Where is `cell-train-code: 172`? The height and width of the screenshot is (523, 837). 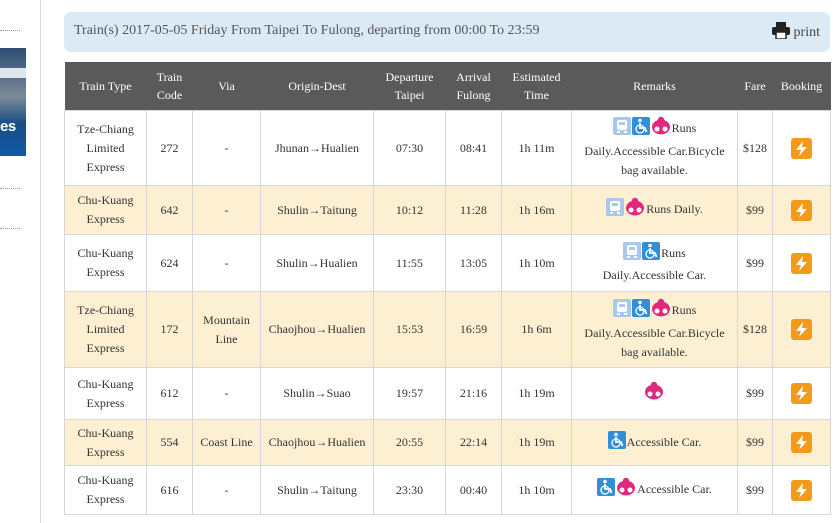
cell-train-code: 172 is located at coordinates (169, 329).